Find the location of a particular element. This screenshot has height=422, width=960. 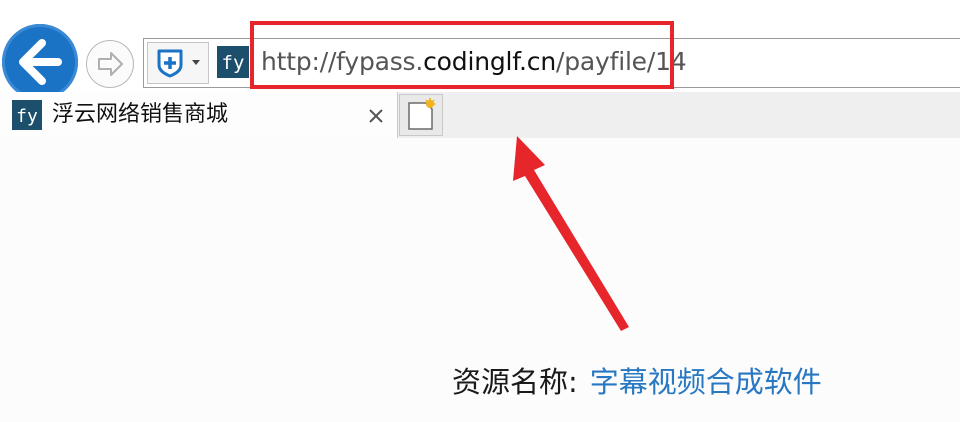

security-report-button is located at coordinates (178, 63).